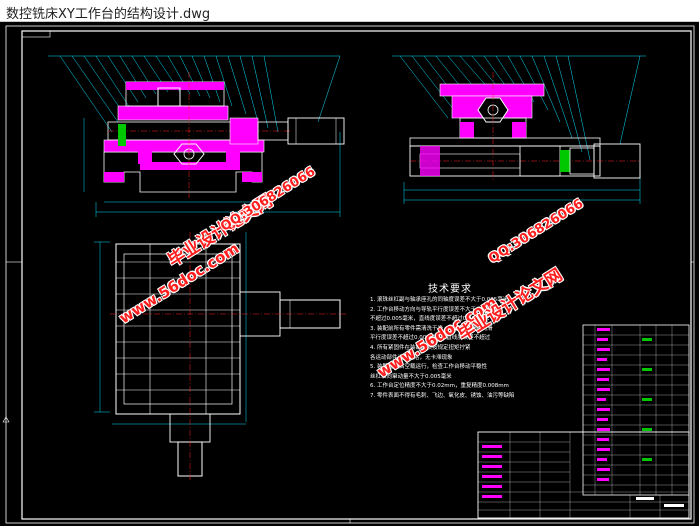  What do you see at coordinates (439, 386) in the screenshot?
I see `tech-requirement-item: 6. 工作台定位精度不大于0.02mm，重复精度0.008mm` at bounding box center [439, 386].